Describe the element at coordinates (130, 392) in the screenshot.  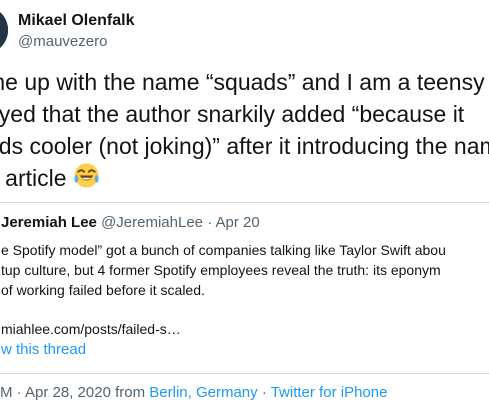
I see `from-label: from` at that location.